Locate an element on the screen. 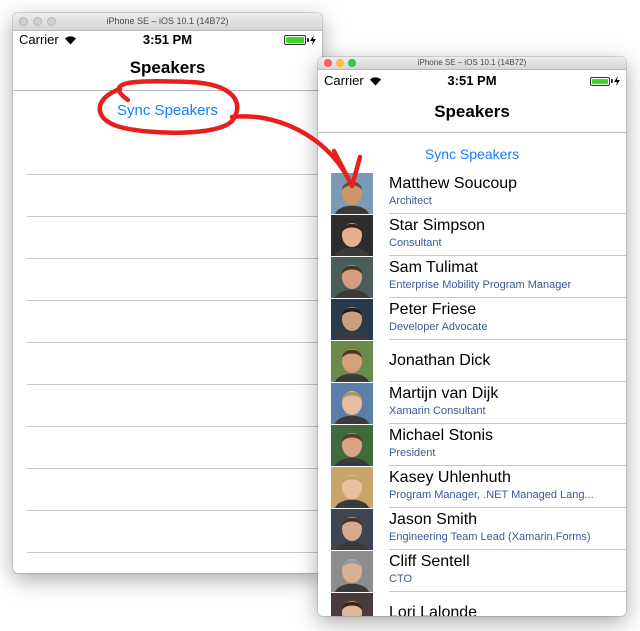  speaker-row: Lori Lalonde is located at coordinates (472, 604).